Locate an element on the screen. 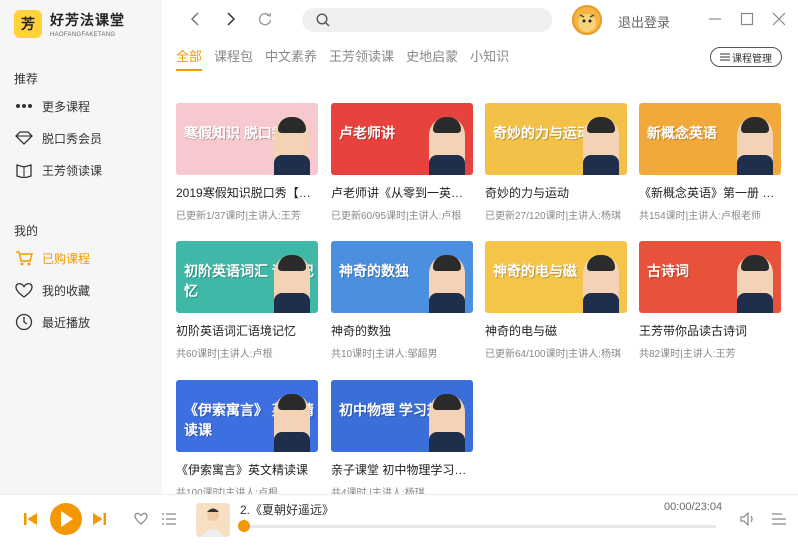 This screenshot has width=798, height=546. course-card: 奇妙的力与运动 奇妙的力与运动 已更新27/120课时|主讲人:杨琪 is located at coordinates (556, 162).